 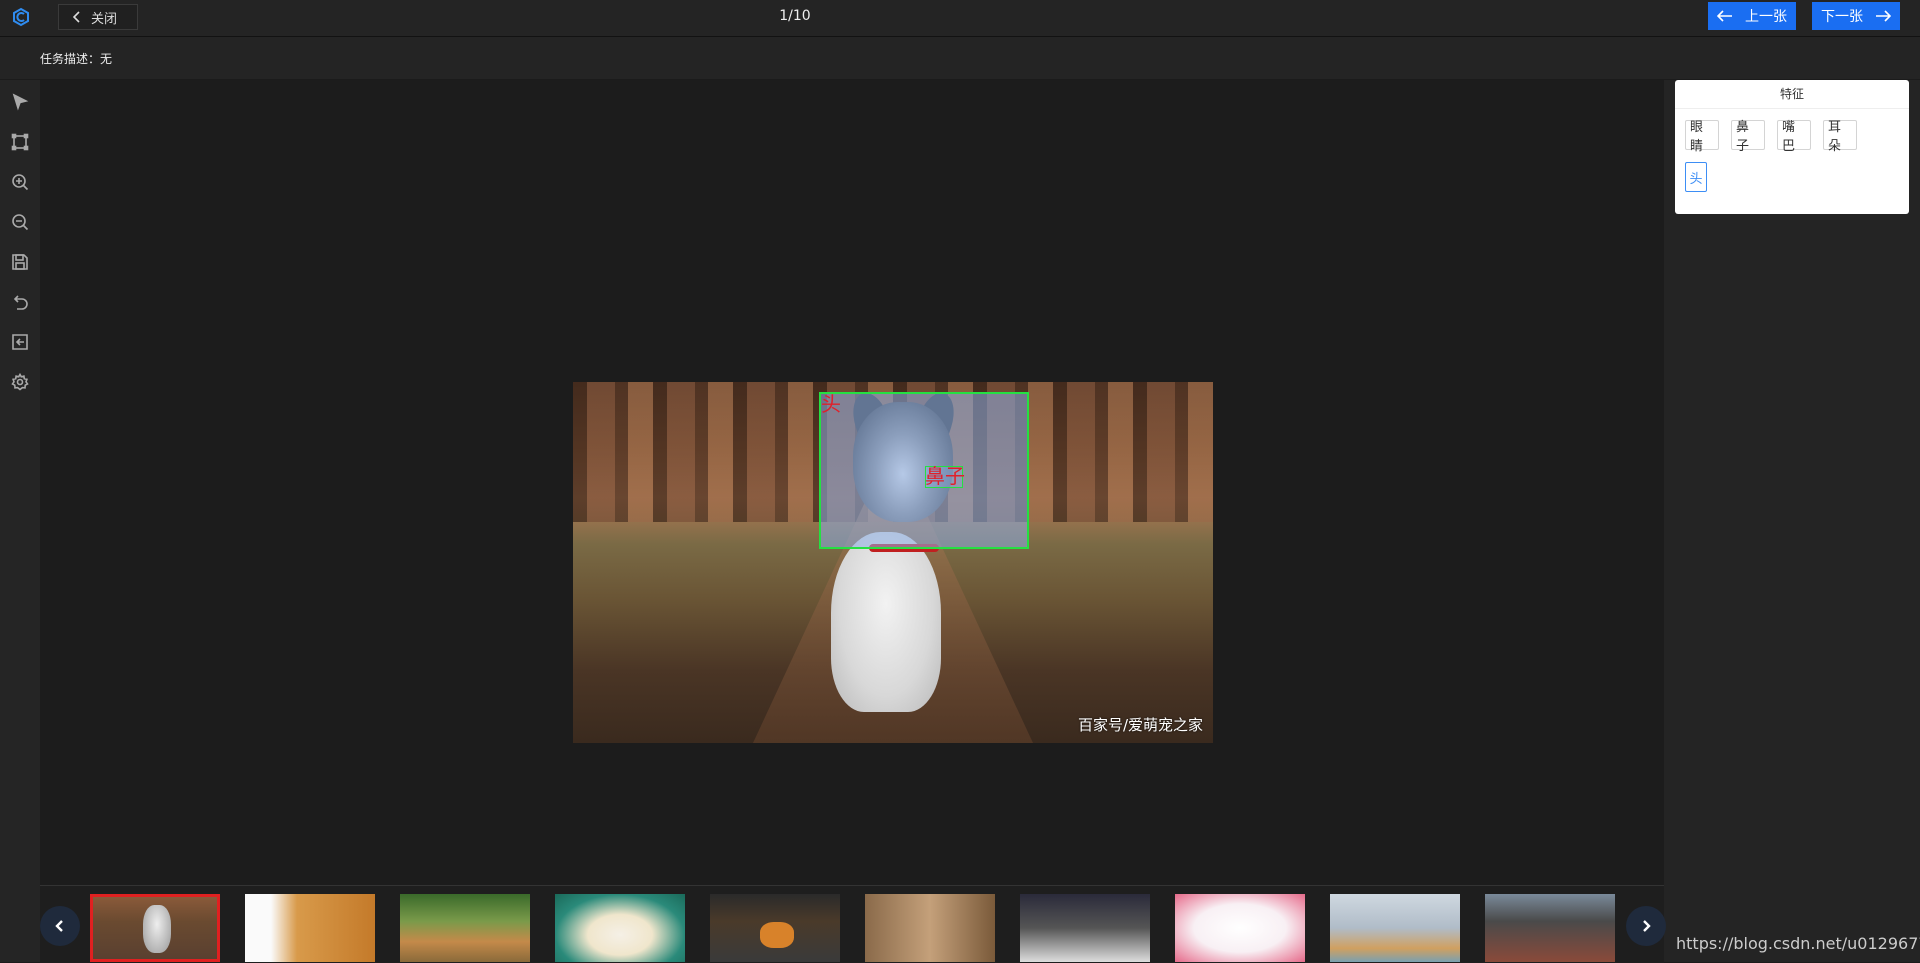 What do you see at coordinates (1883, 16) in the screenshot?
I see `arrow-right-icon` at bounding box center [1883, 16].